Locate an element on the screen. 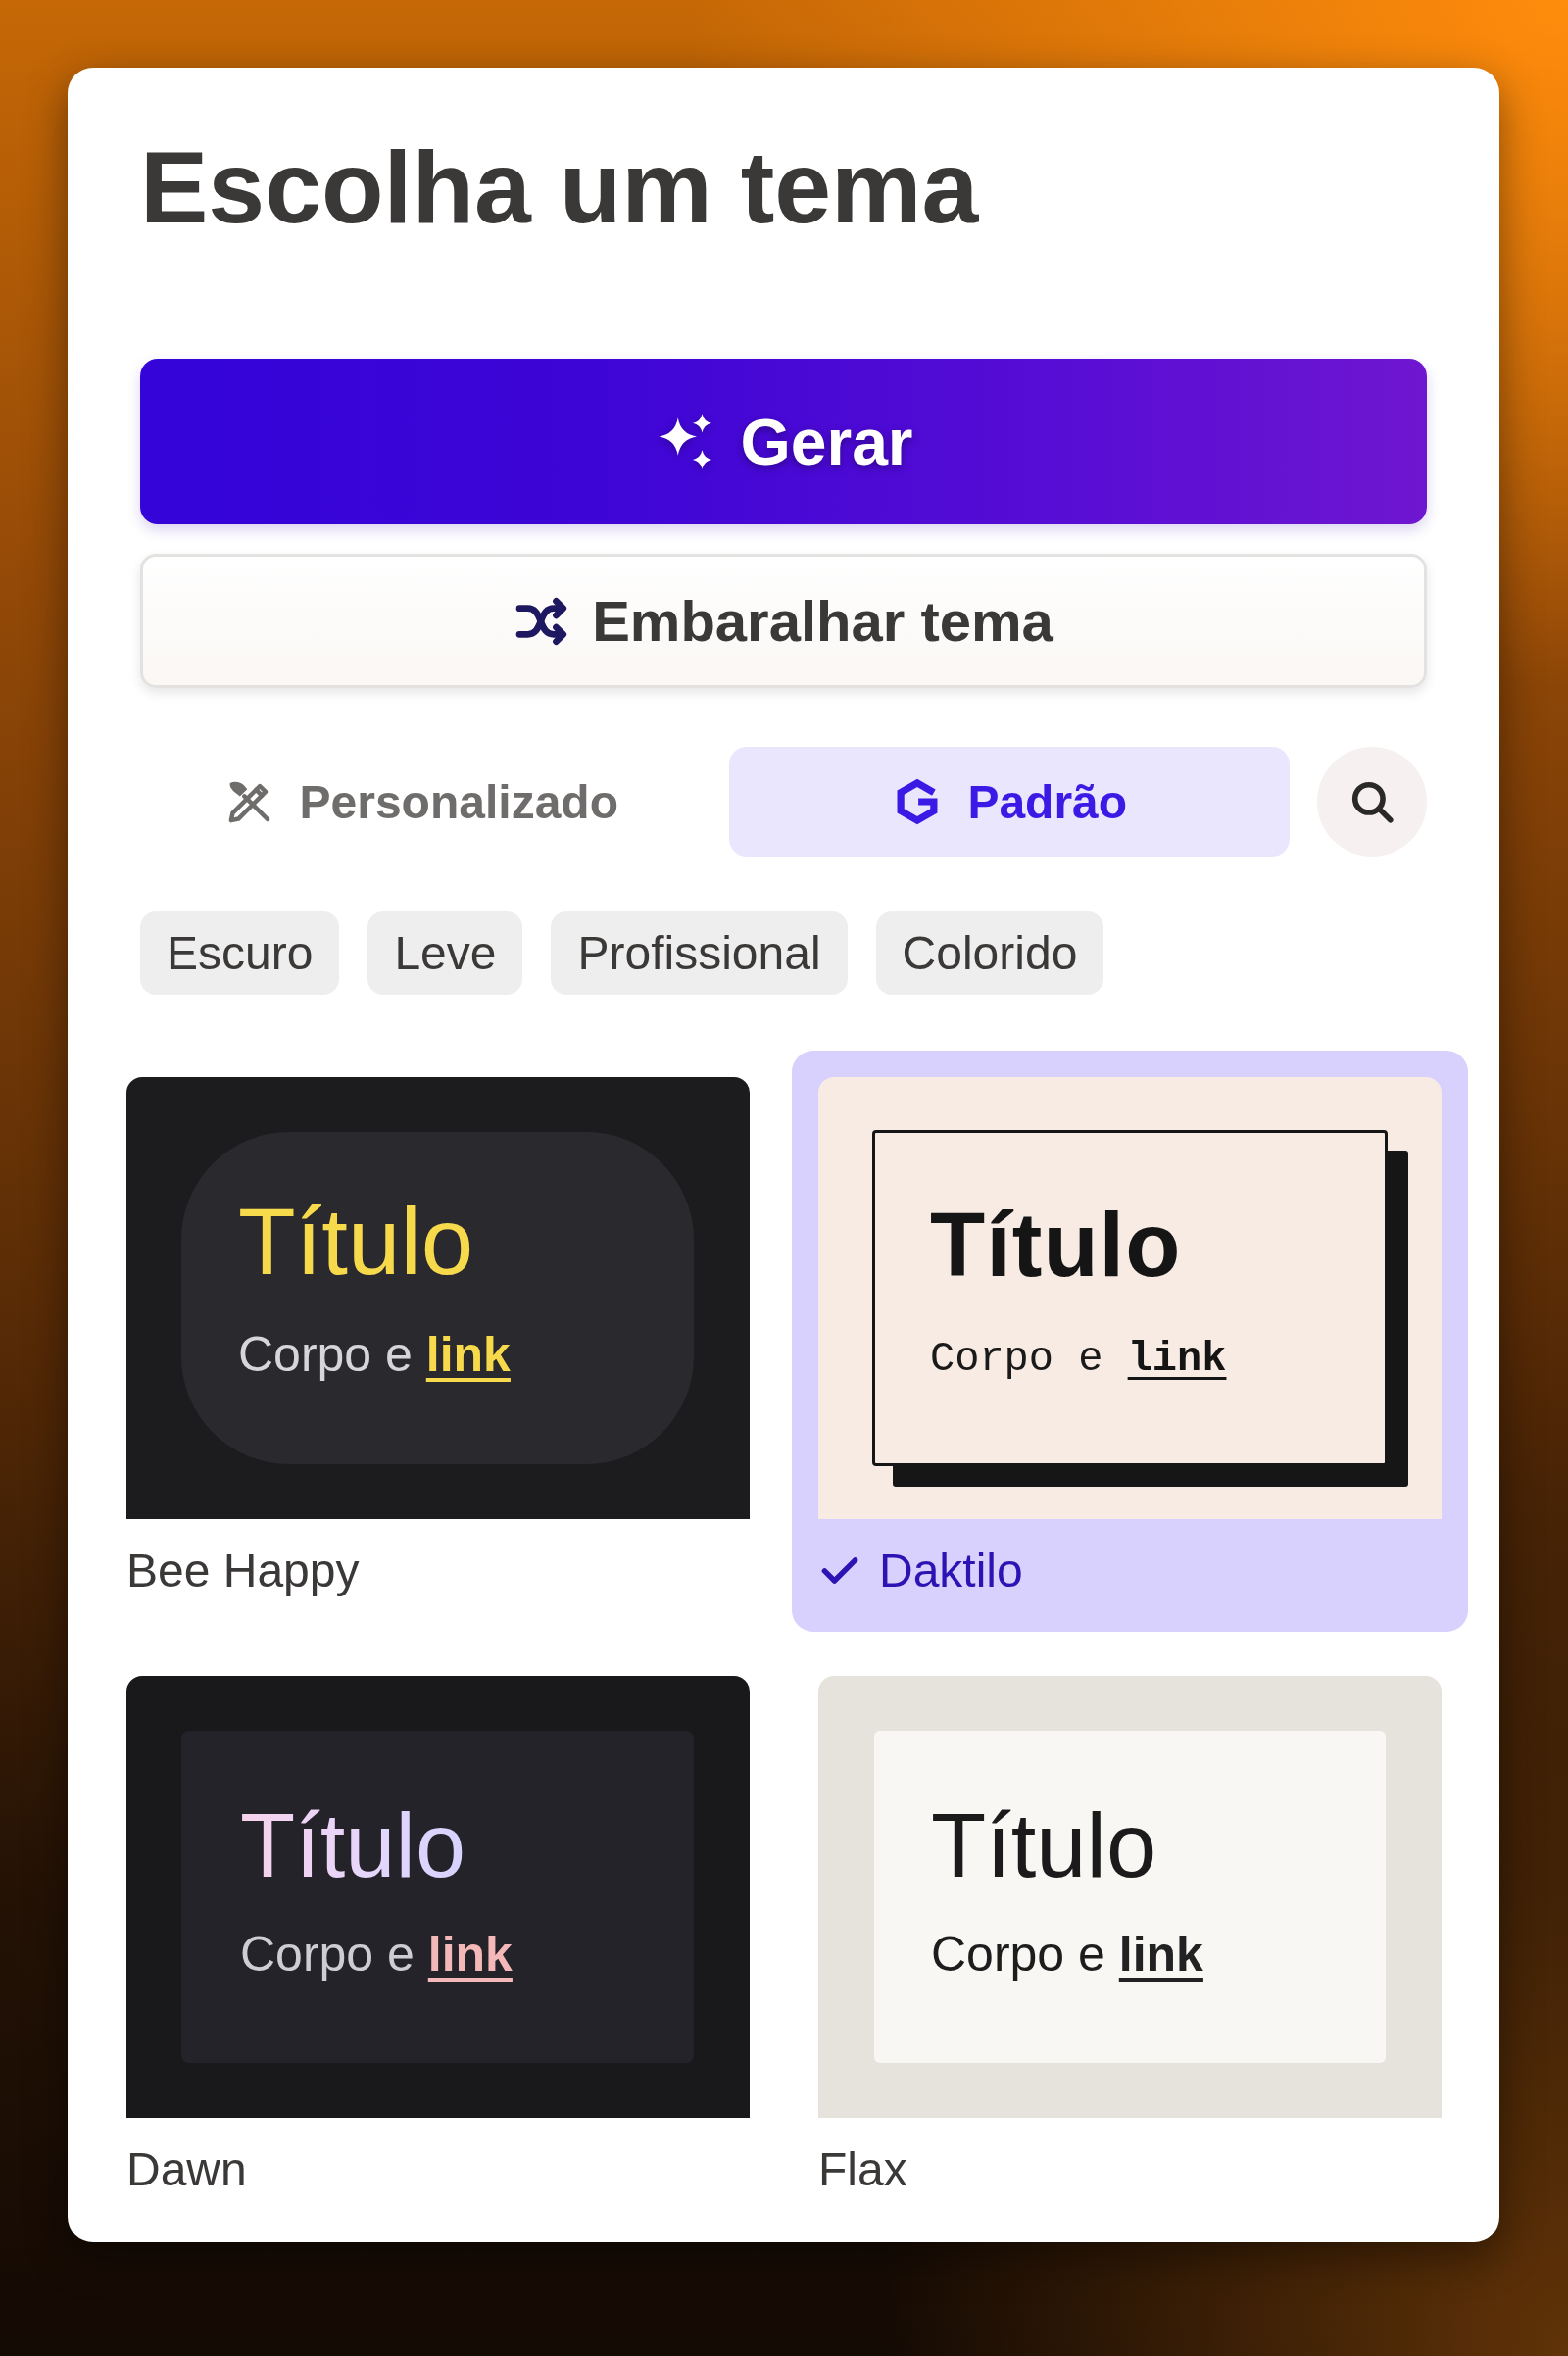 Image resolution: width=1568 pixels, height=2356 pixels. theme-card: Título Corpo e link Bee Happy is located at coordinates (438, 1341).